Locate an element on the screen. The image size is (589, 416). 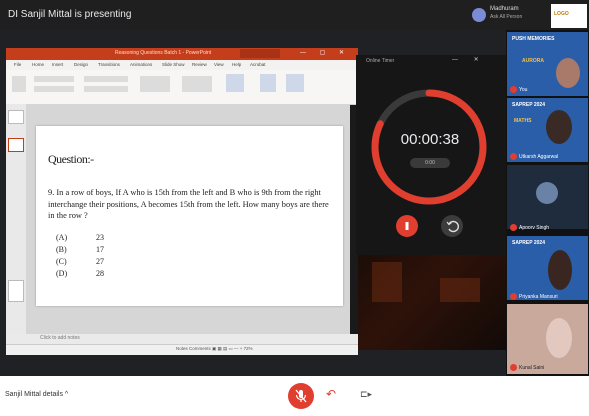
avatar is located at coordinates (479, 15).